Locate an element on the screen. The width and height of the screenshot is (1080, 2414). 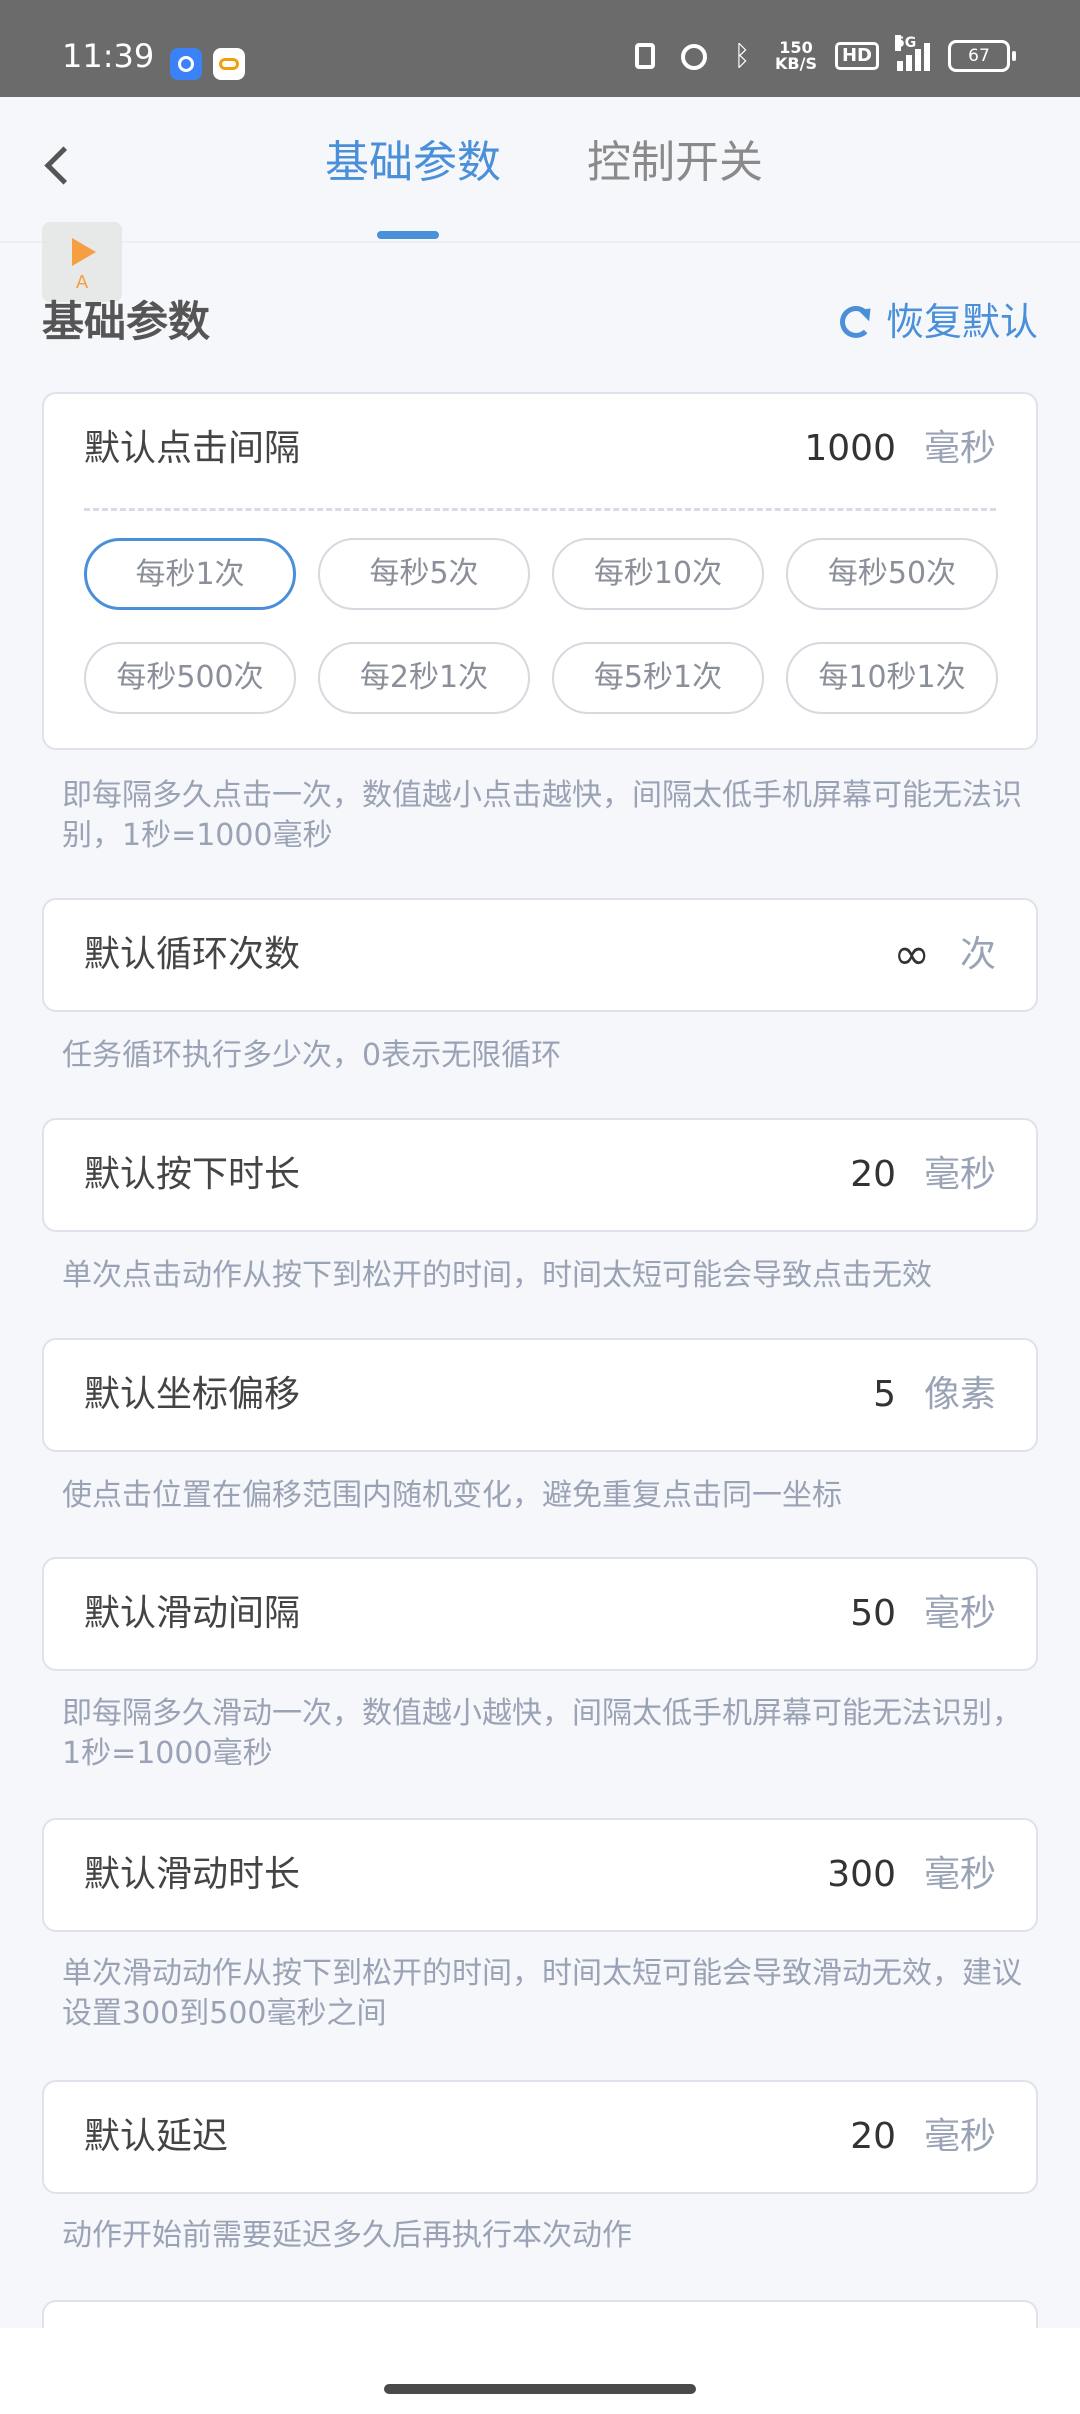
status-bar: 11:39 ᛒ 150 KB/S HD 5G 67 is located at coordinates (540, 48).